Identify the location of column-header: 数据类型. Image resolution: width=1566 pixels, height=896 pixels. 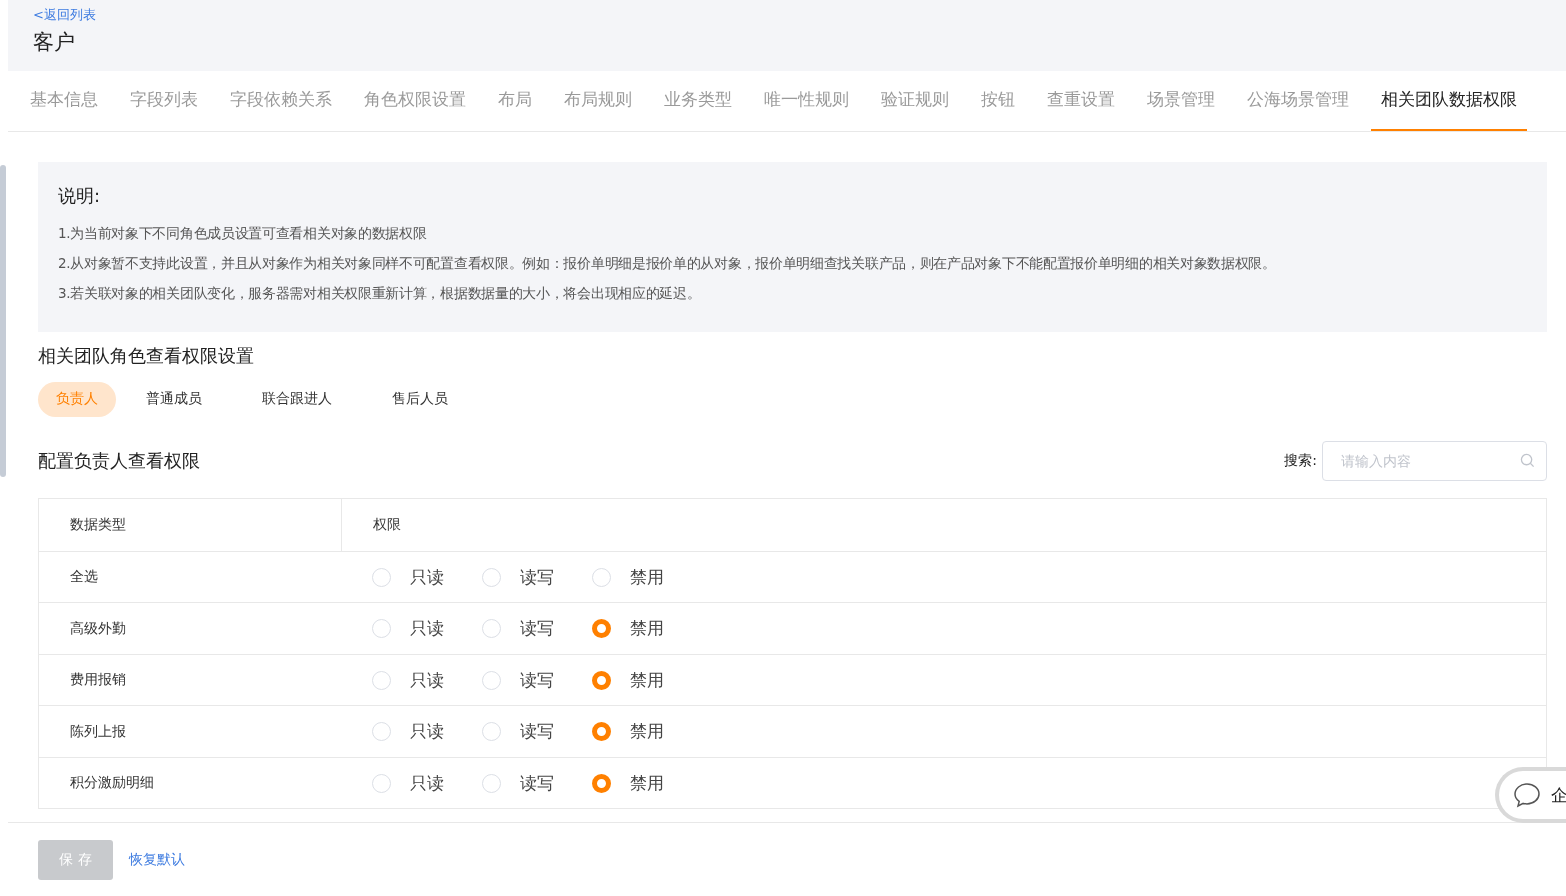
(98, 524).